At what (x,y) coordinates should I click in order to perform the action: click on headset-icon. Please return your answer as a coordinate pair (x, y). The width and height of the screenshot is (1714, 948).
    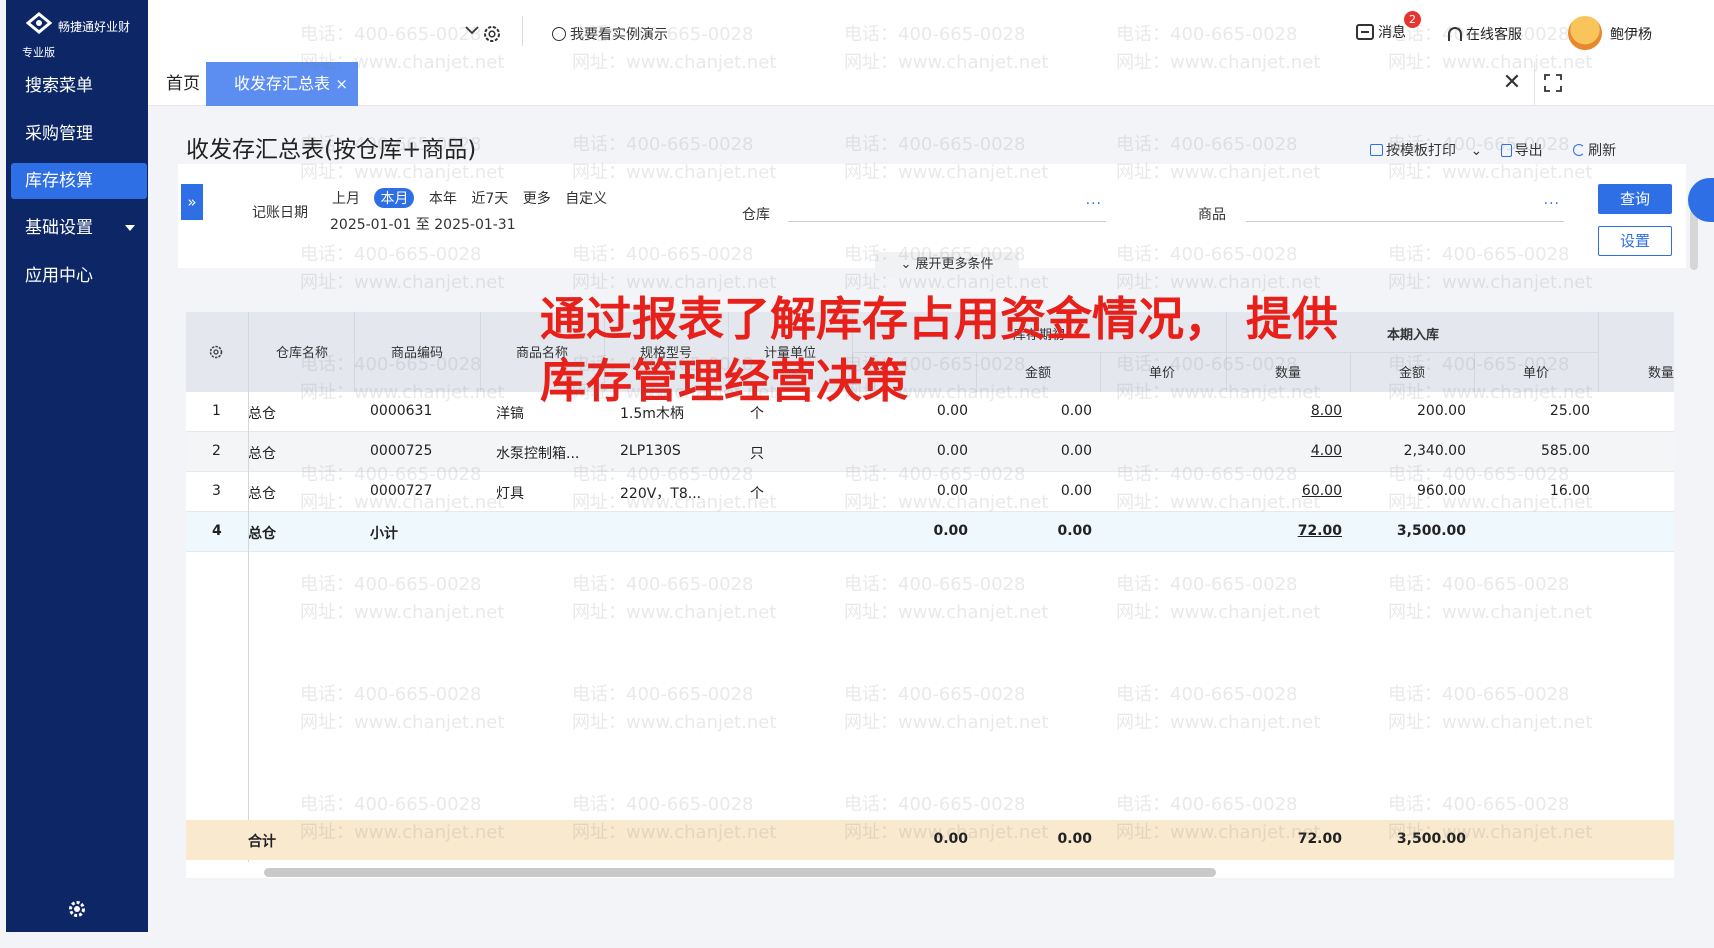
    Looking at the image, I should click on (1455, 34).